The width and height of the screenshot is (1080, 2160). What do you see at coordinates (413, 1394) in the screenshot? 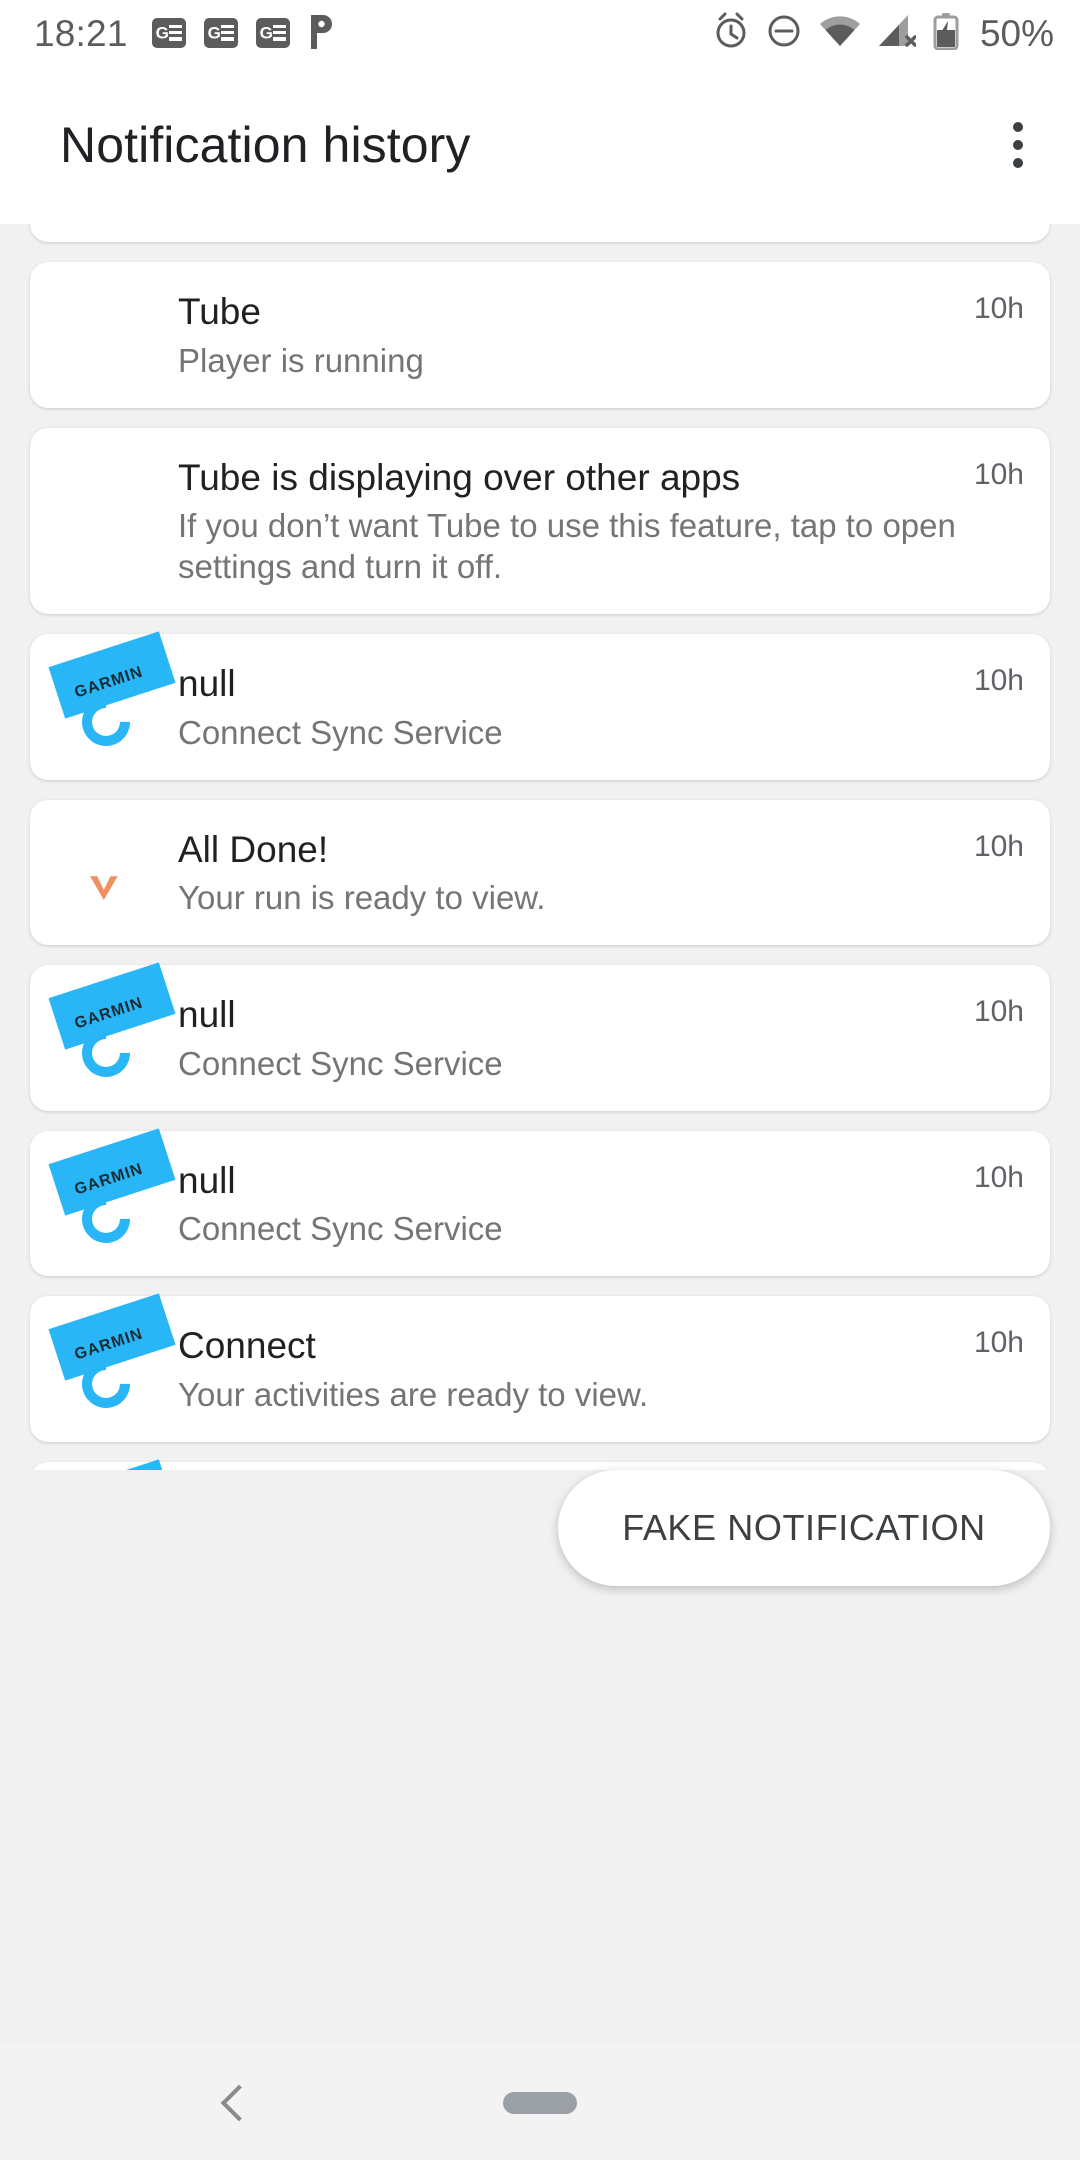
I see `notification-subtitle: Your activities are ready to view.` at bounding box center [413, 1394].